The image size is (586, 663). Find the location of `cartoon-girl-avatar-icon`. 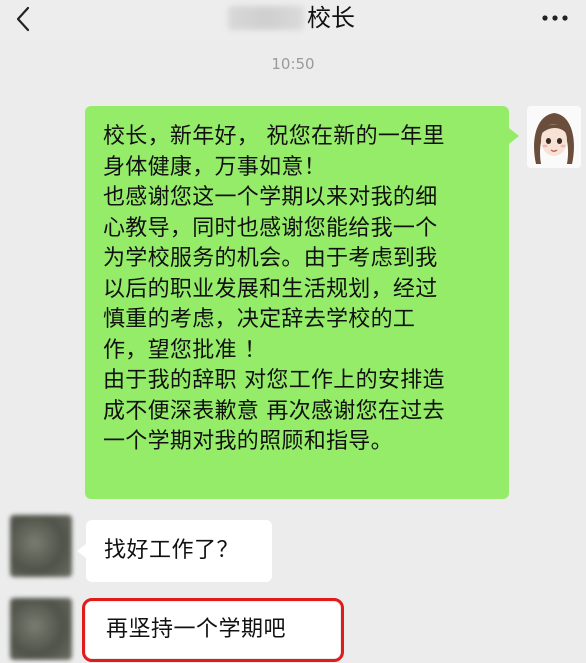

cartoon-girl-avatar-icon is located at coordinates (554, 137).